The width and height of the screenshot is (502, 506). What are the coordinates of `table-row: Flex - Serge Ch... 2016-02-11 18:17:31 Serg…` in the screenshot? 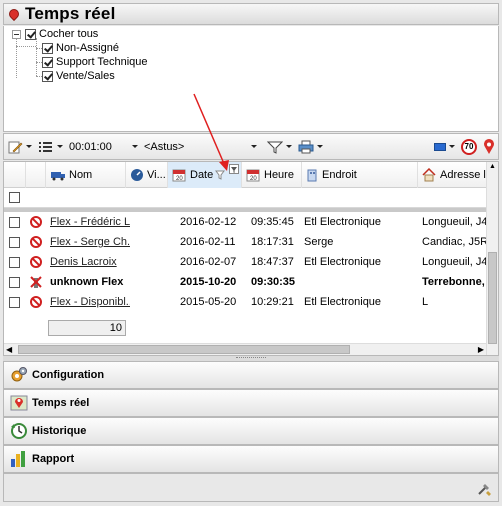 It's located at (246, 242).